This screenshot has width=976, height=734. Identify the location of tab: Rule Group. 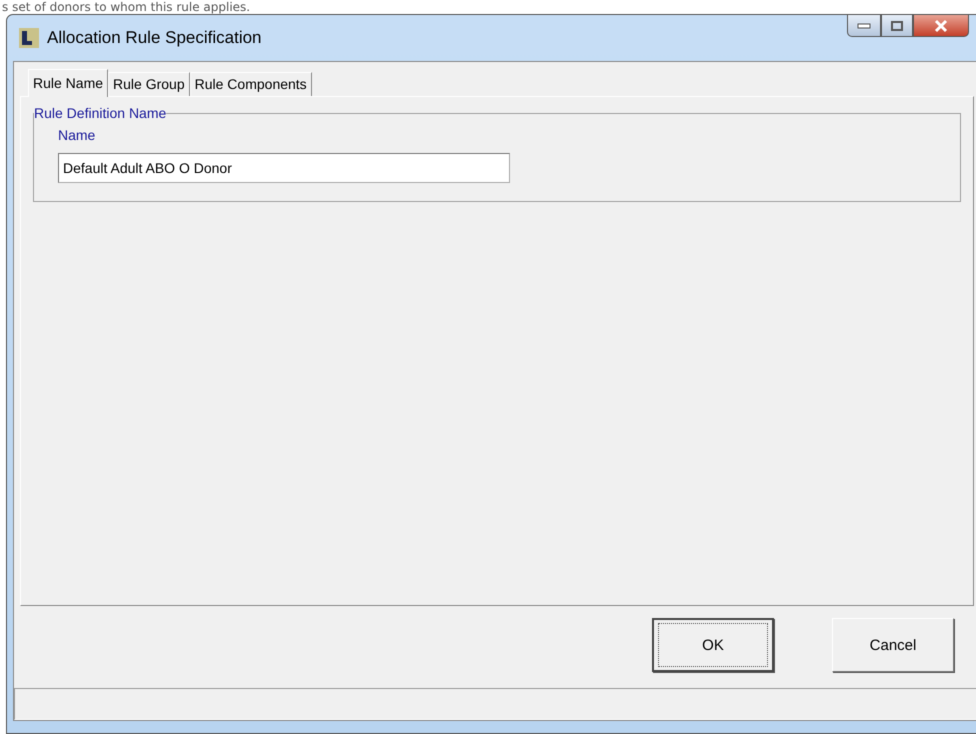
(149, 84).